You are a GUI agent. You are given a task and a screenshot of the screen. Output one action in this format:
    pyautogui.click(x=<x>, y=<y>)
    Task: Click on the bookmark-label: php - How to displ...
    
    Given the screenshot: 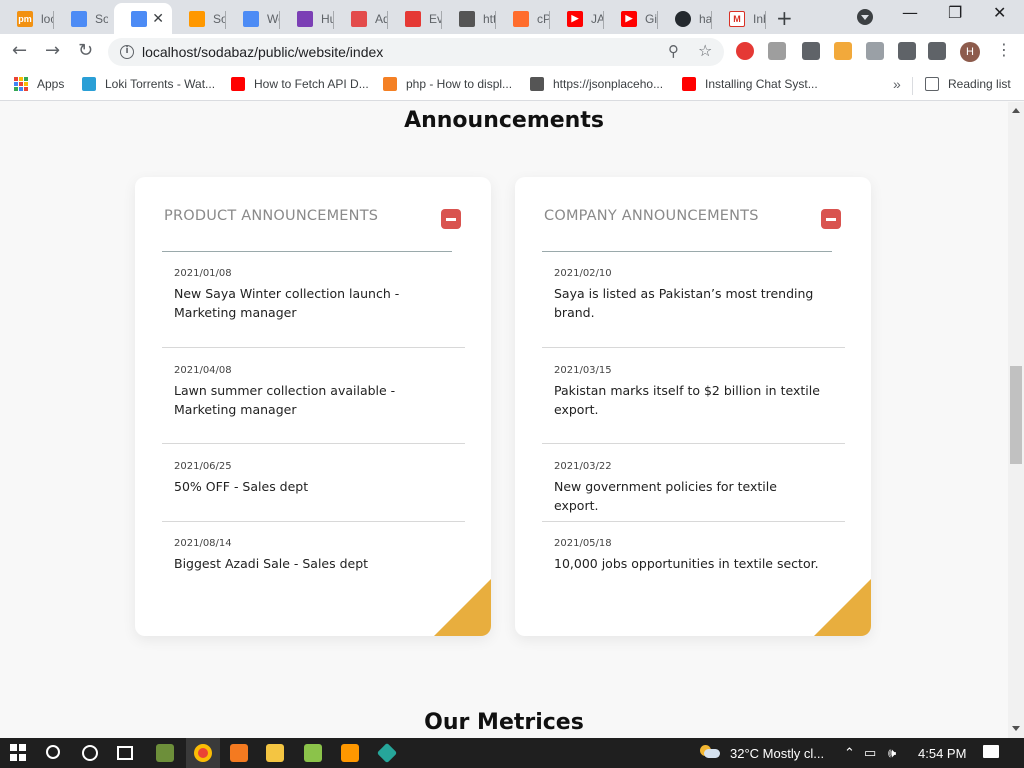 What is the action you would take?
    pyautogui.click(x=459, y=84)
    